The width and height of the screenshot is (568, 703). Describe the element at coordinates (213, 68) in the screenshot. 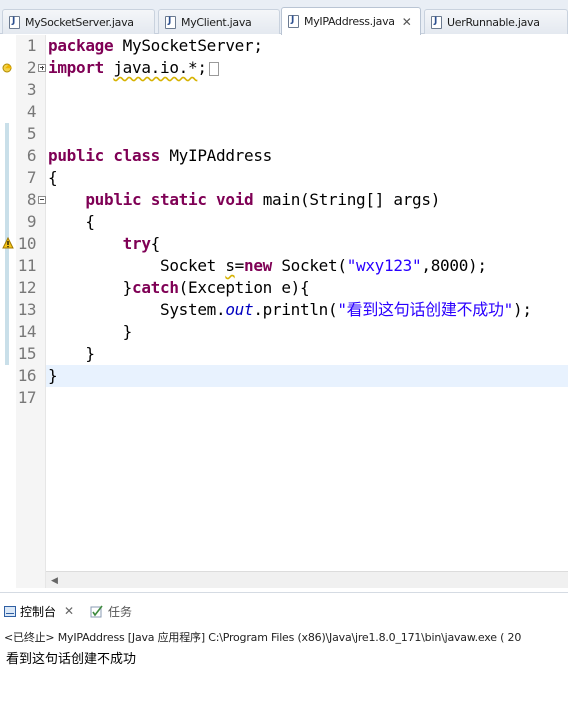

I see `folded-code-marker` at that location.